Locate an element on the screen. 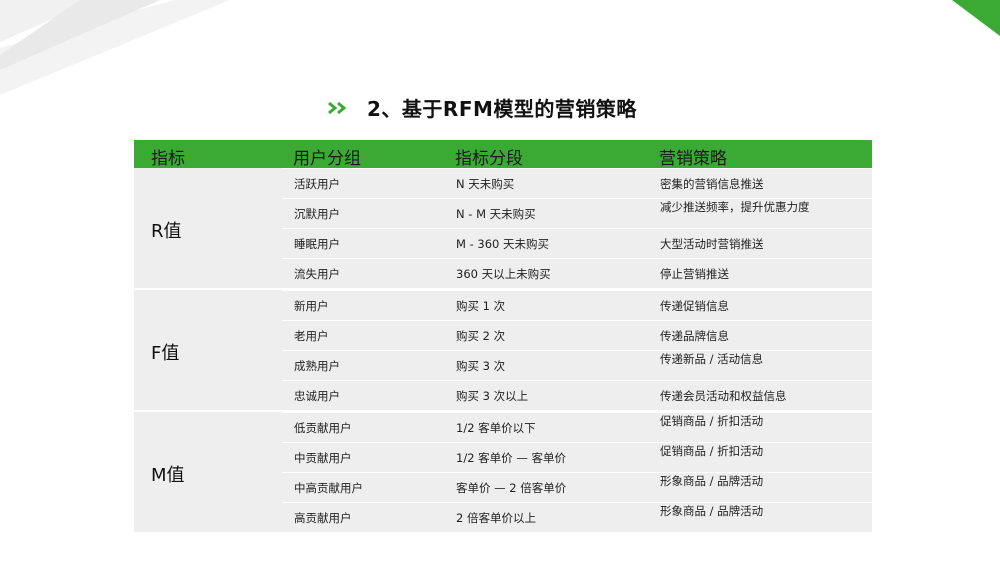 This screenshot has width=1000, height=563. segment-cell: 购买 3 次以上 is located at coordinates (492, 396).